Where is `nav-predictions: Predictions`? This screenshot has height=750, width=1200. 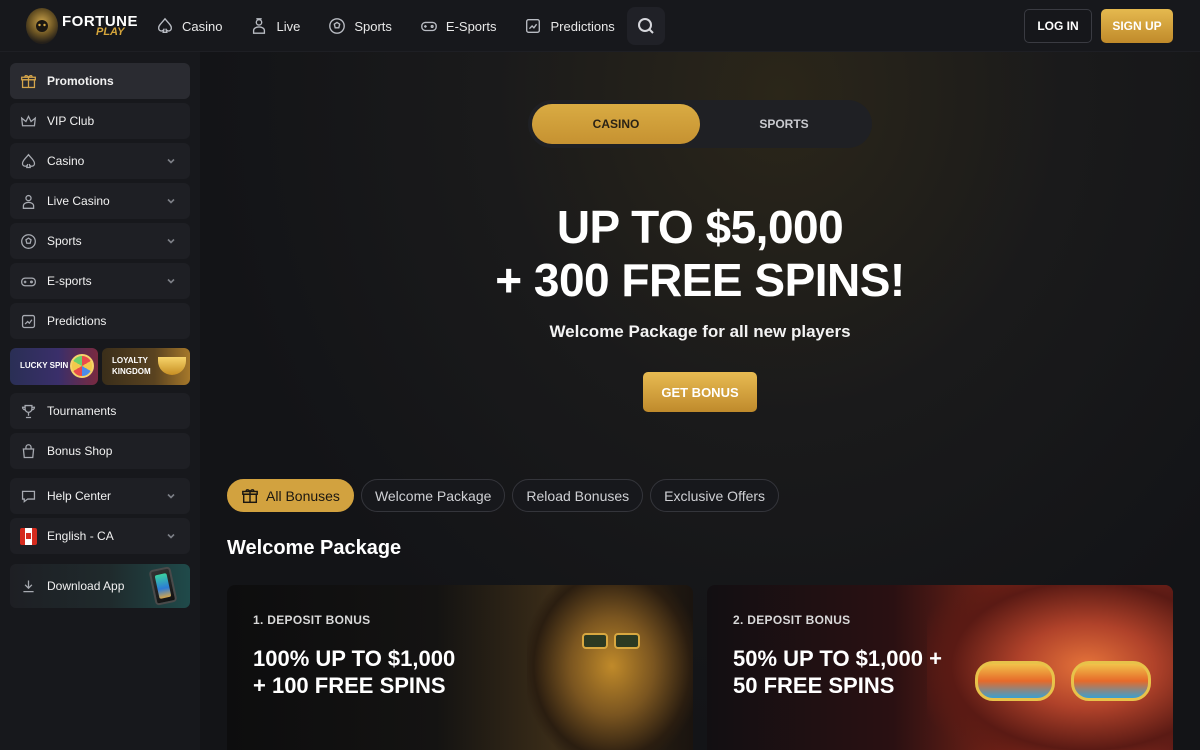 nav-predictions: Predictions is located at coordinates (569, 26).